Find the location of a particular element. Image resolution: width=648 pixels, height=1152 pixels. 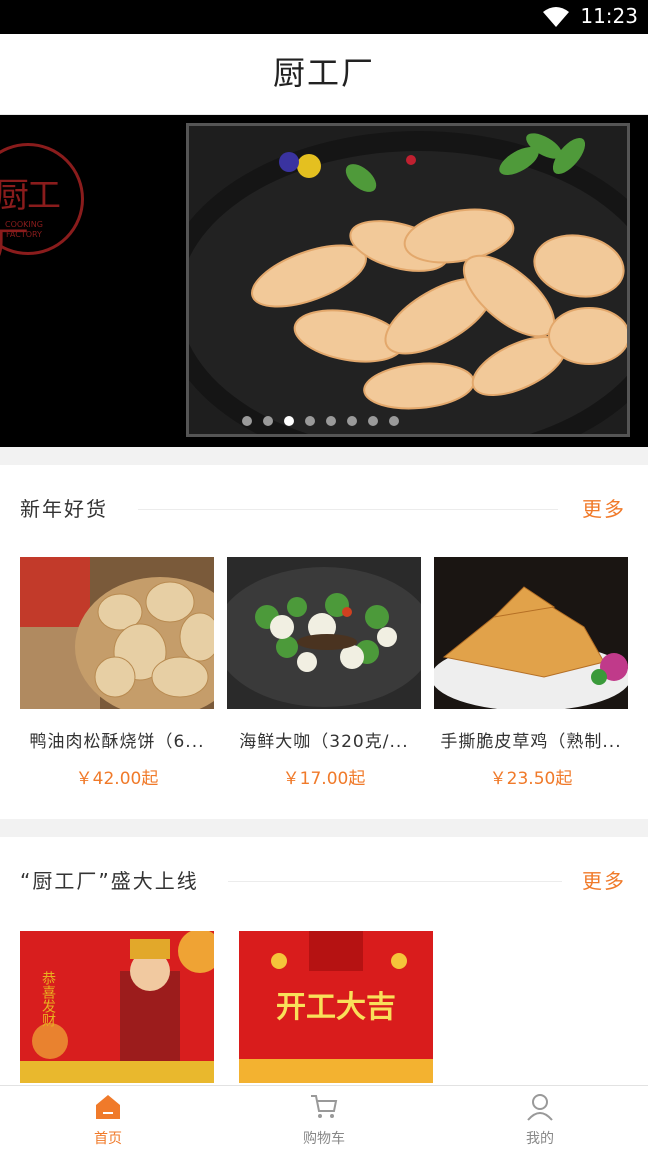

tab-label: 购物车 is located at coordinates (324, 1139).